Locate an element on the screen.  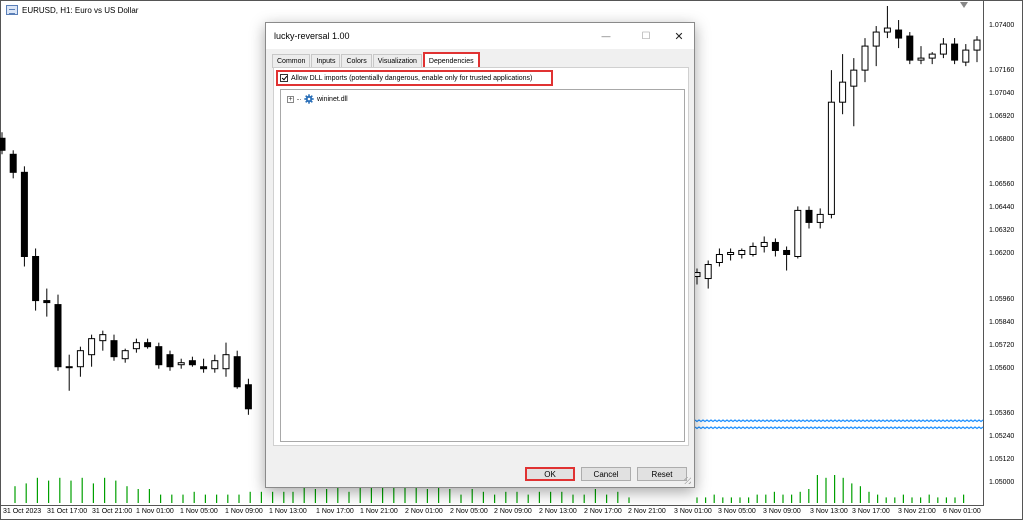
price-tick-label: 1.06320 is located at coordinates (1002, 230).